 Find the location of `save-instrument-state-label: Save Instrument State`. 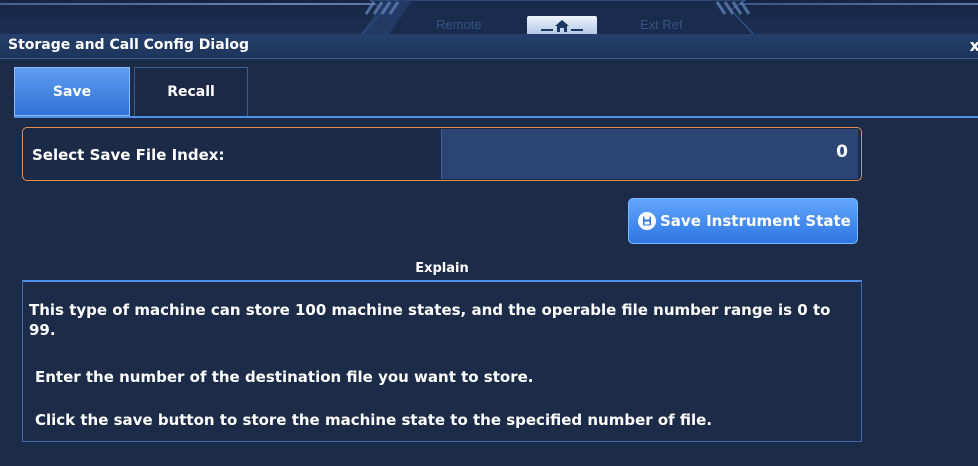

save-instrument-state-label: Save Instrument State is located at coordinates (755, 221).